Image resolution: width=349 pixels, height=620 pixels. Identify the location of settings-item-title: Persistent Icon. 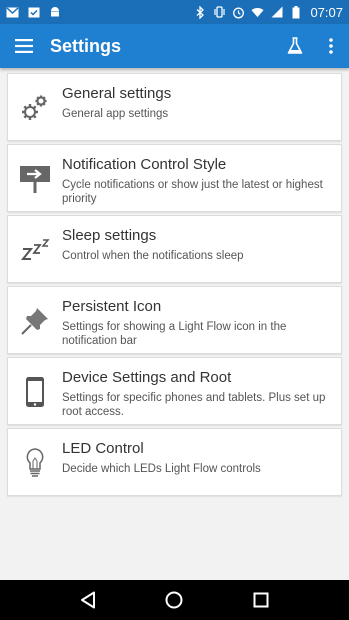
(112, 306).